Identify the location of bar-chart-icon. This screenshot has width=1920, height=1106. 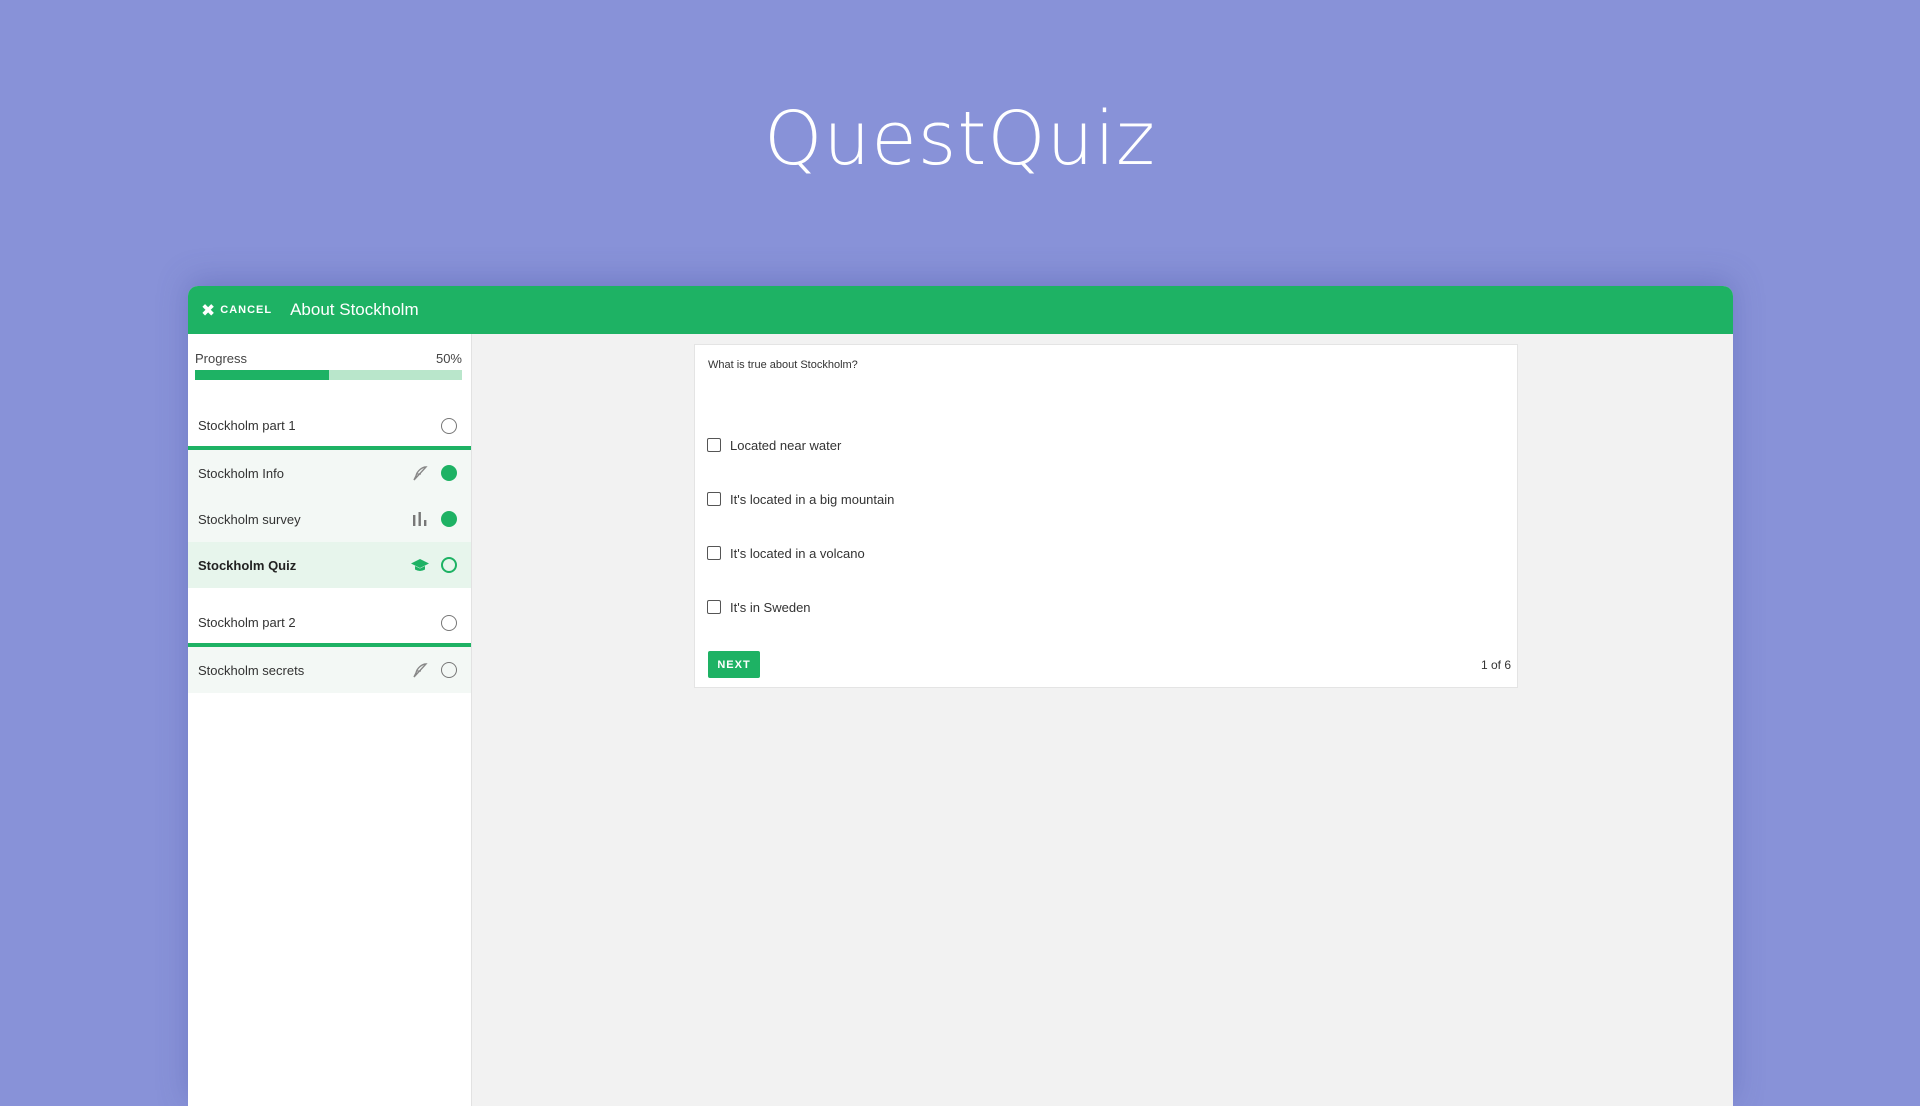
(420, 519).